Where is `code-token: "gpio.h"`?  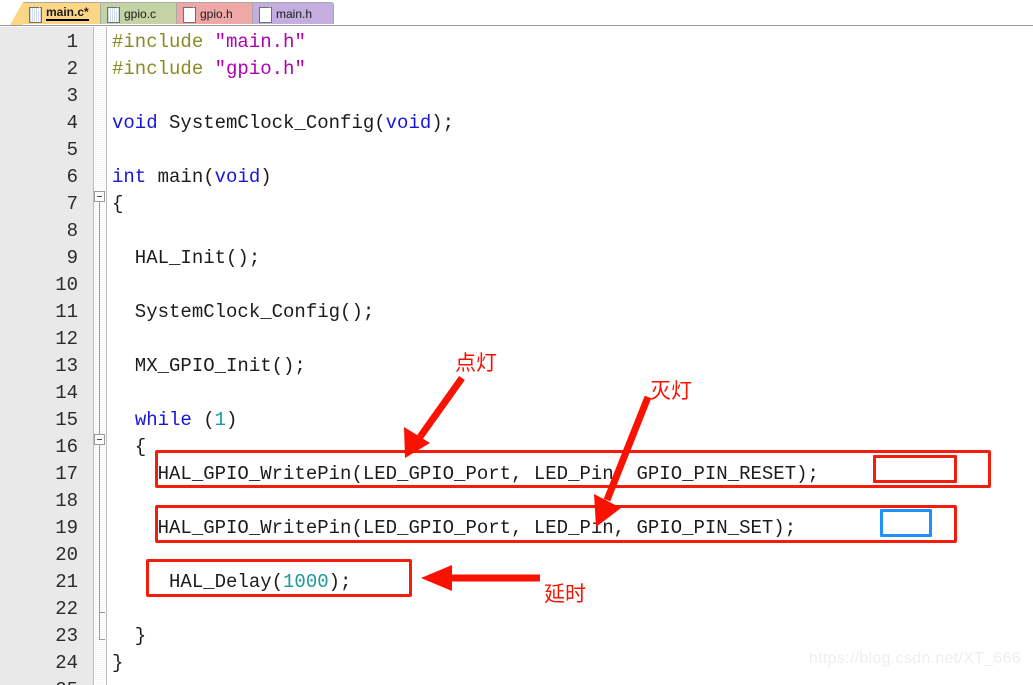
code-token: "gpio.h" is located at coordinates (260, 69).